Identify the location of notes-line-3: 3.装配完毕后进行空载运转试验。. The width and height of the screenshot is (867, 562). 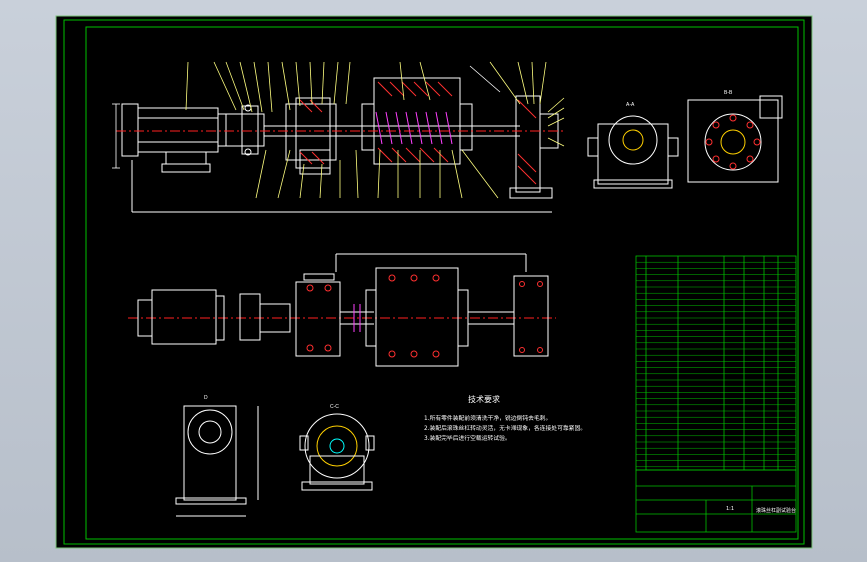
(467, 438).